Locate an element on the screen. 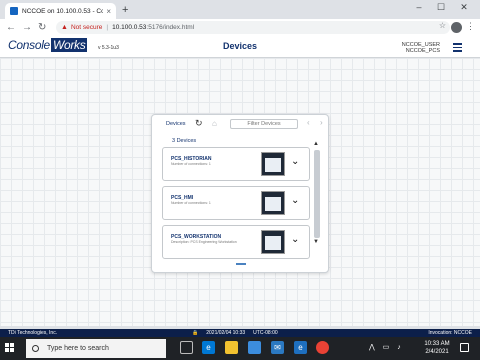 The image size is (480, 360). hamburger-menu-icon is located at coordinates (457, 48).